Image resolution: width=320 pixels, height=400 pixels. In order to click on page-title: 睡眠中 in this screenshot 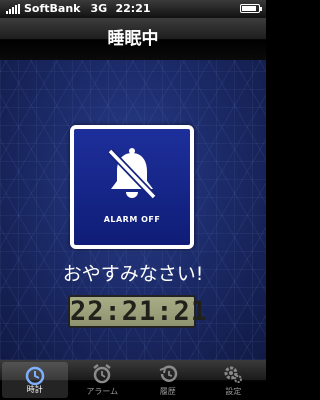, I will do `click(133, 39)`.